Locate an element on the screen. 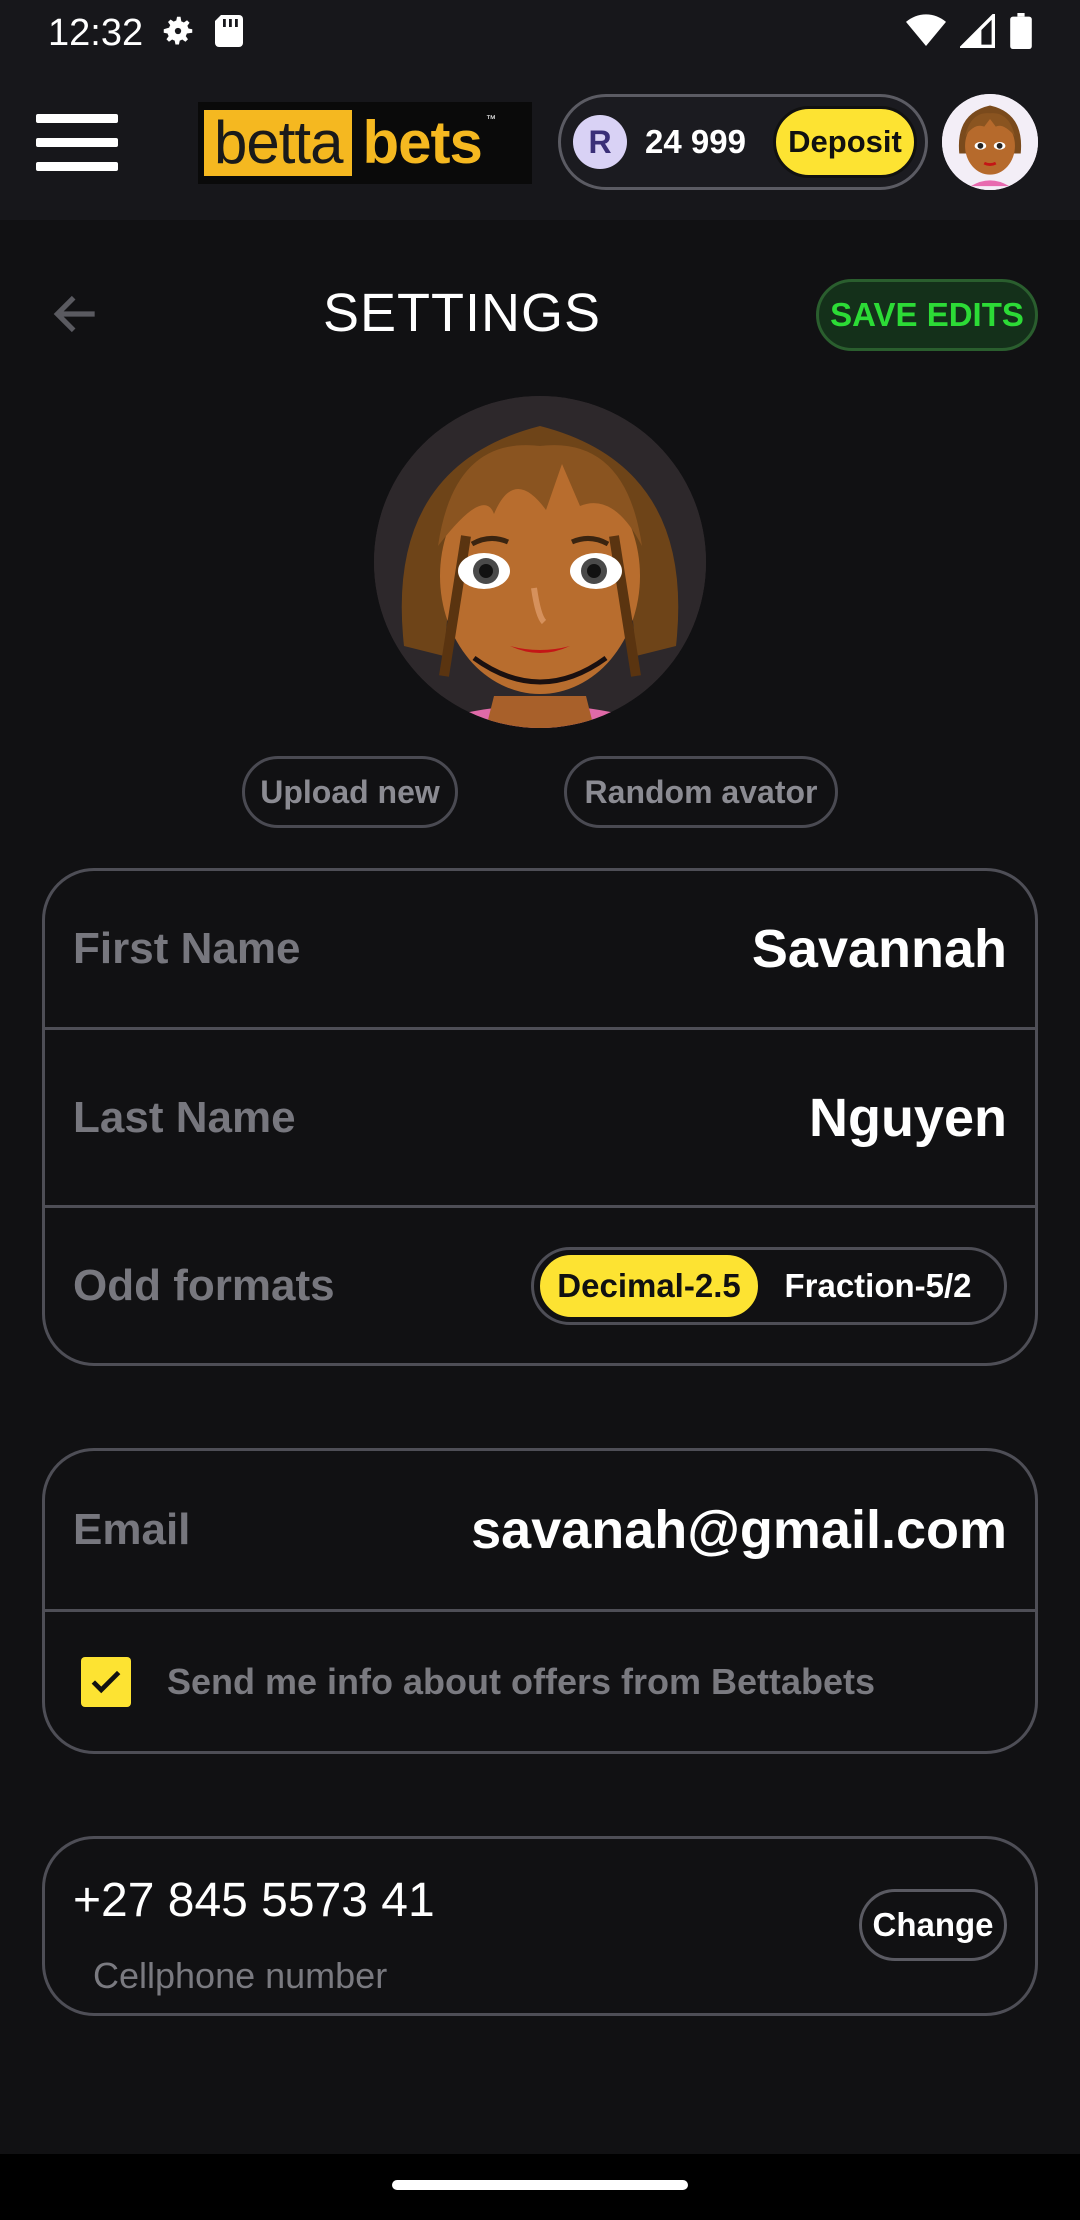 The height and width of the screenshot is (2220, 1080). app-header: betta bets ™ R 24 999 Deposit is located at coordinates (540, 143).